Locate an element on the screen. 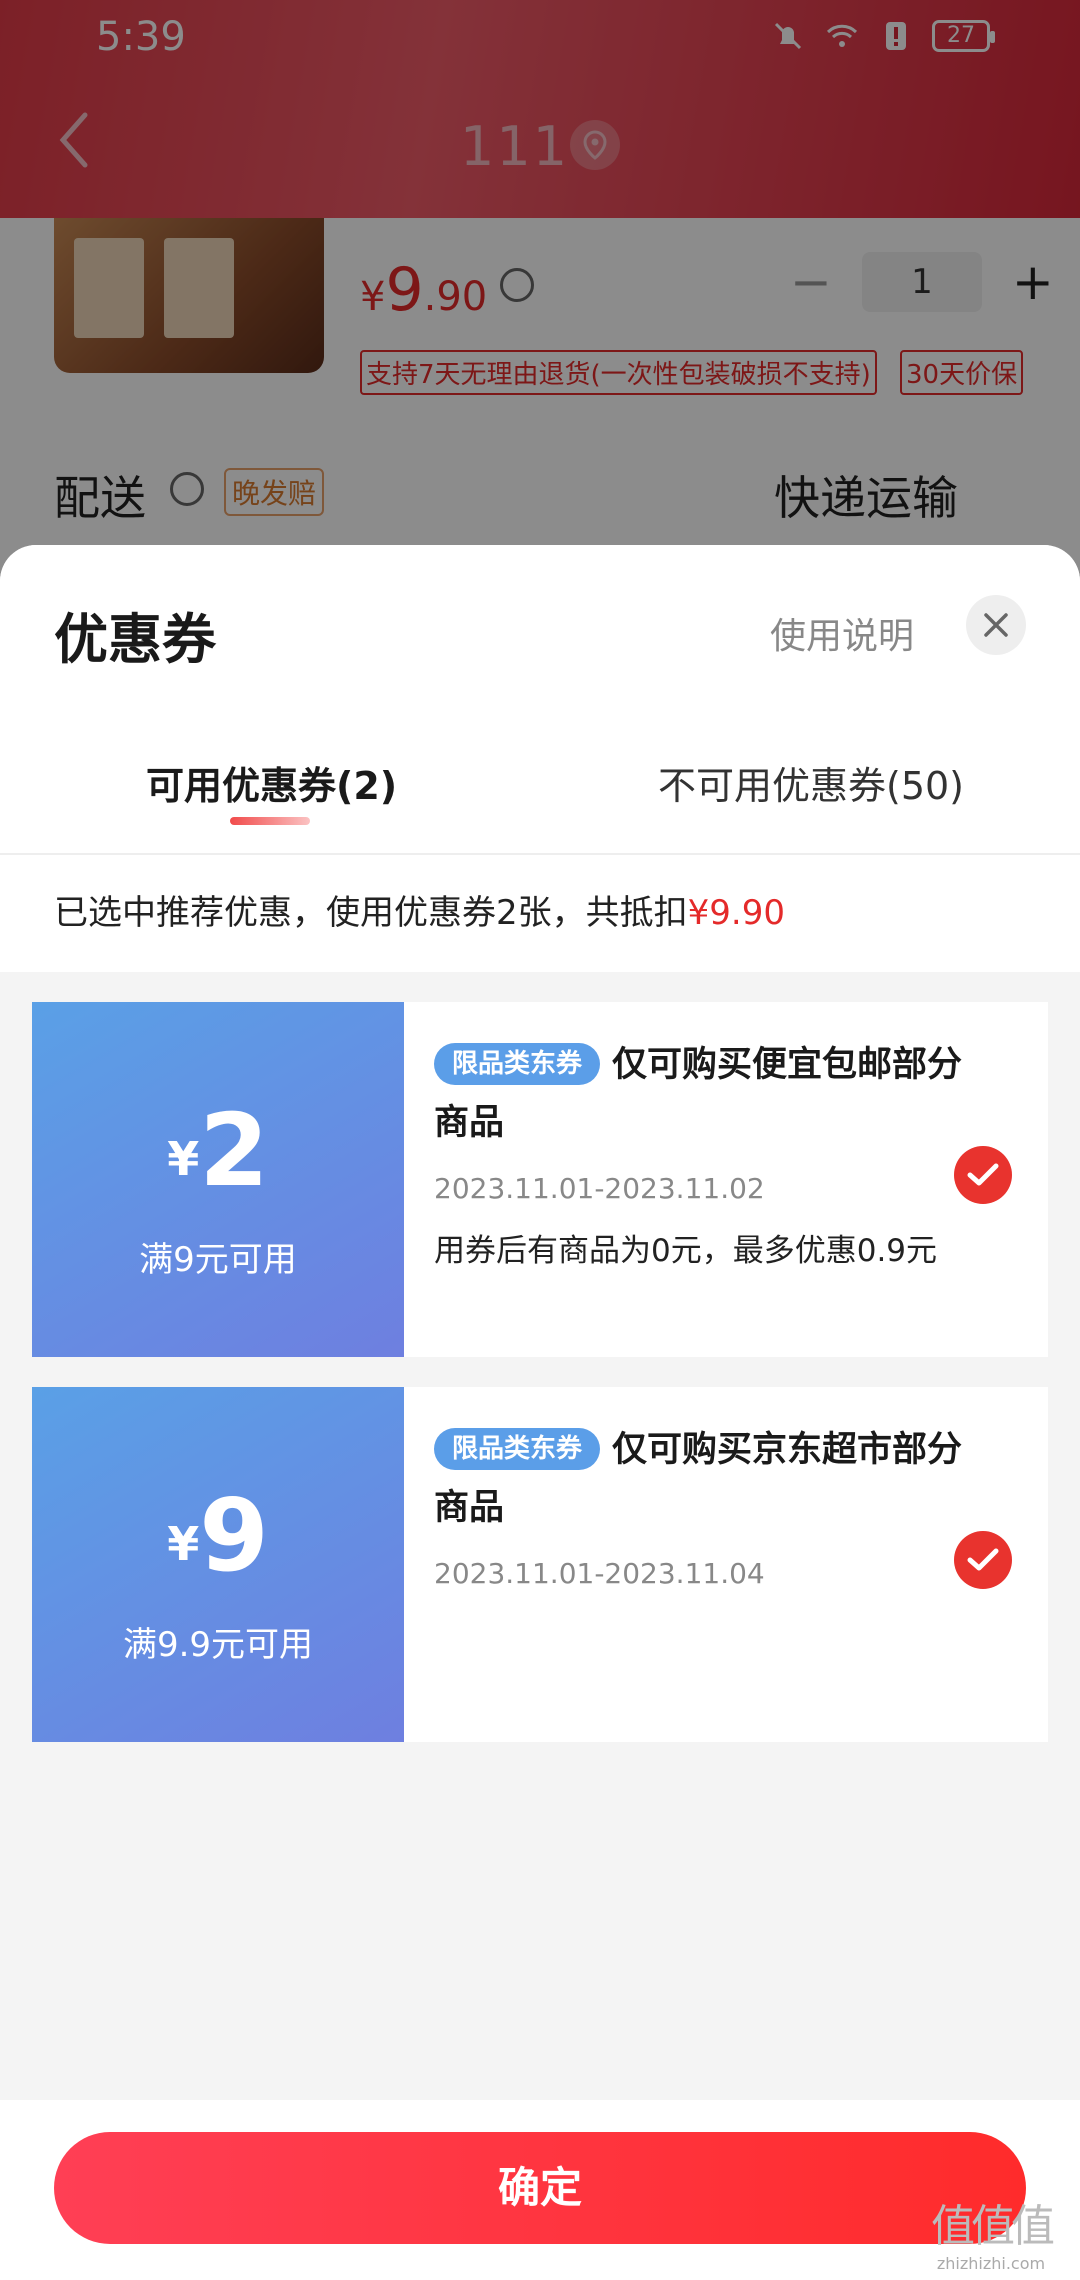  coupon-value-panel: ¥2 满9元可用 is located at coordinates (215, 1179).